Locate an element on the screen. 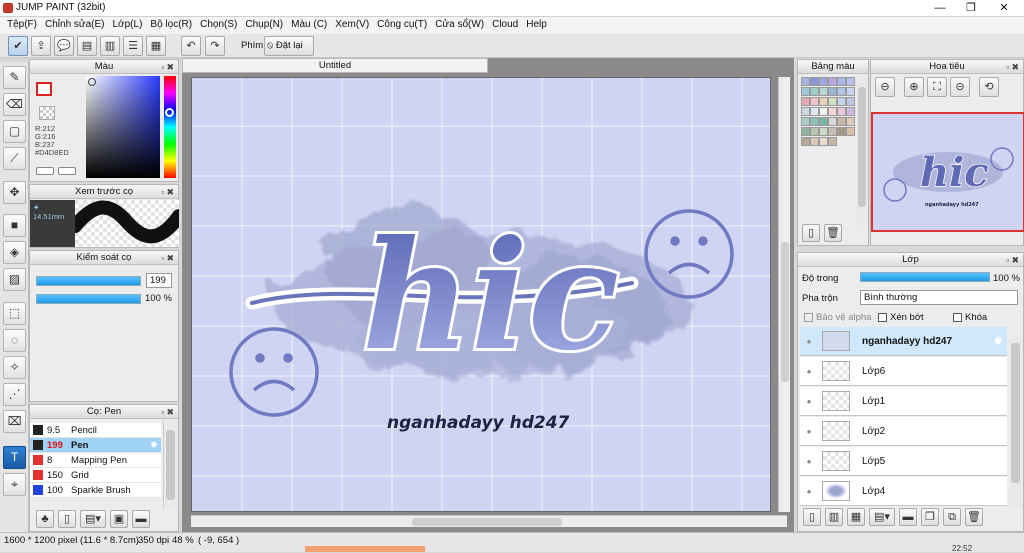  undo-icon: ↶ is located at coordinates (191, 46).